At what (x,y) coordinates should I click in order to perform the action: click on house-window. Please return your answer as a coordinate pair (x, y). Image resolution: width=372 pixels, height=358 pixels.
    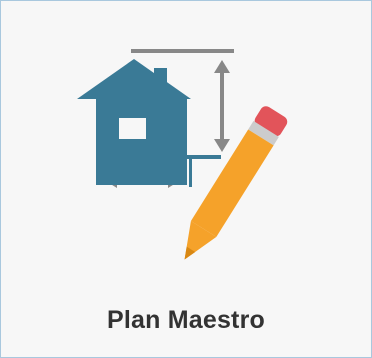
    Looking at the image, I should click on (132, 128).